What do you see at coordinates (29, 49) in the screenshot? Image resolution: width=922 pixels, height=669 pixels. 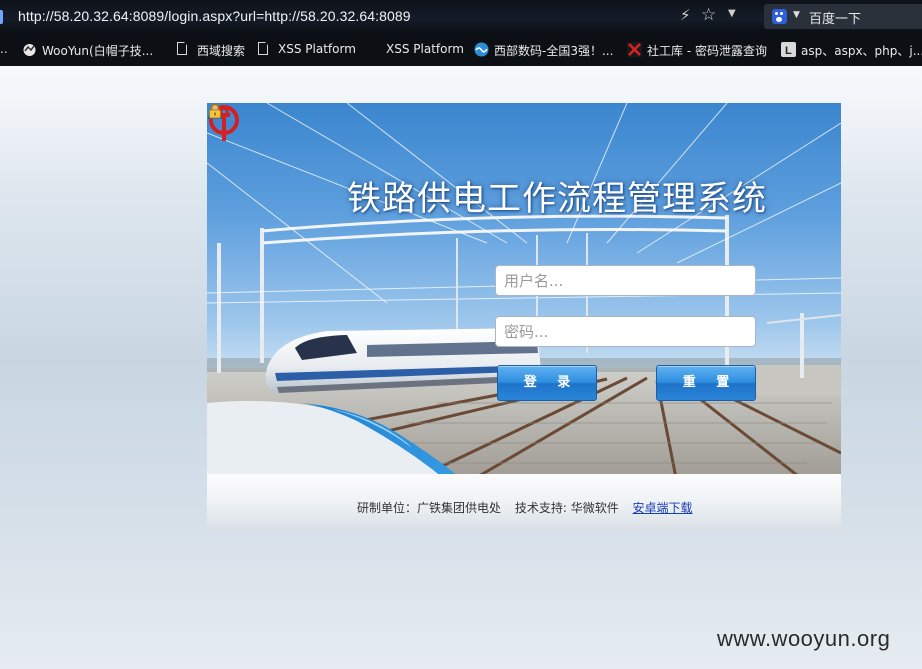 I see `wooyun-icon` at bounding box center [29, 49].